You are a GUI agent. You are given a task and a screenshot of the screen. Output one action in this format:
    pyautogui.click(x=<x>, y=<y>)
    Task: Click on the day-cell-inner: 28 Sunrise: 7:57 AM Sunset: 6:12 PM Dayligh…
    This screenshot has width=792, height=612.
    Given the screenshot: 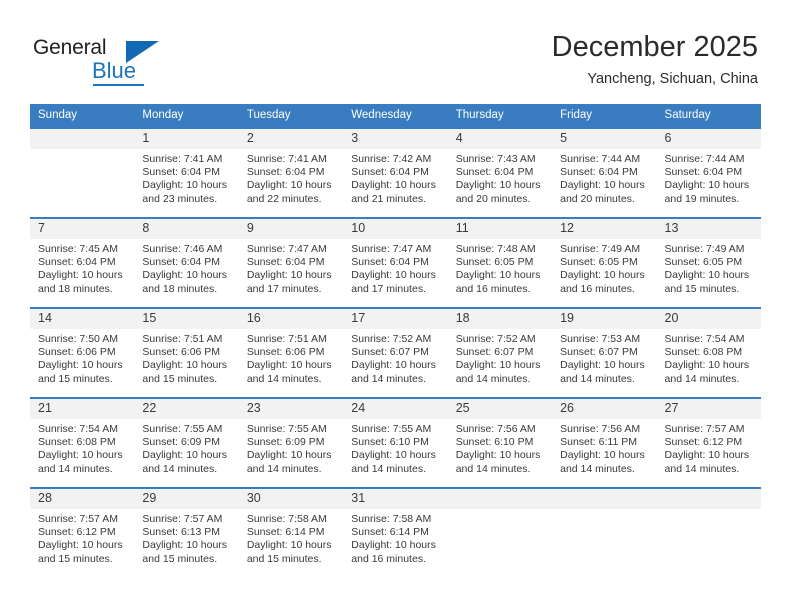 What is the action you would take?
    pyautogui.click(x=82, y=532)
    